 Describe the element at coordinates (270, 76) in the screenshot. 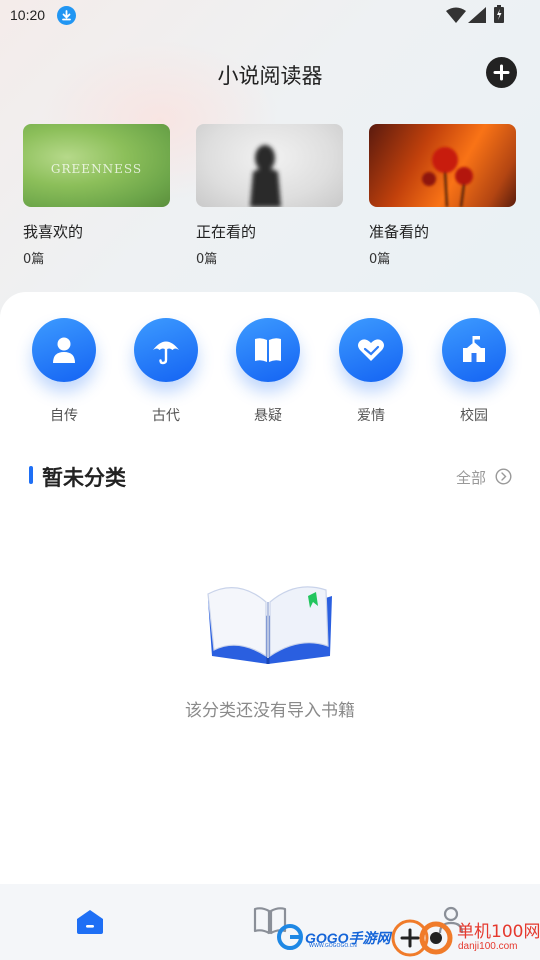

I see `page-title: 小说阅读器` at that location.